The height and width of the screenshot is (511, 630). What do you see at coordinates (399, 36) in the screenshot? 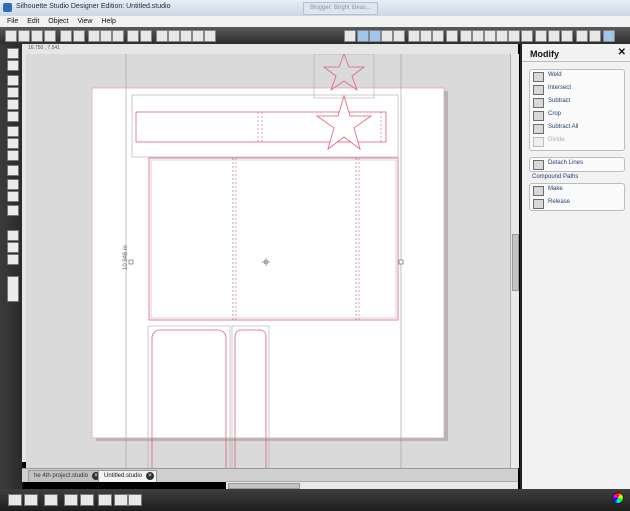
I see `delete-icon` at bounding box center [399, 36].